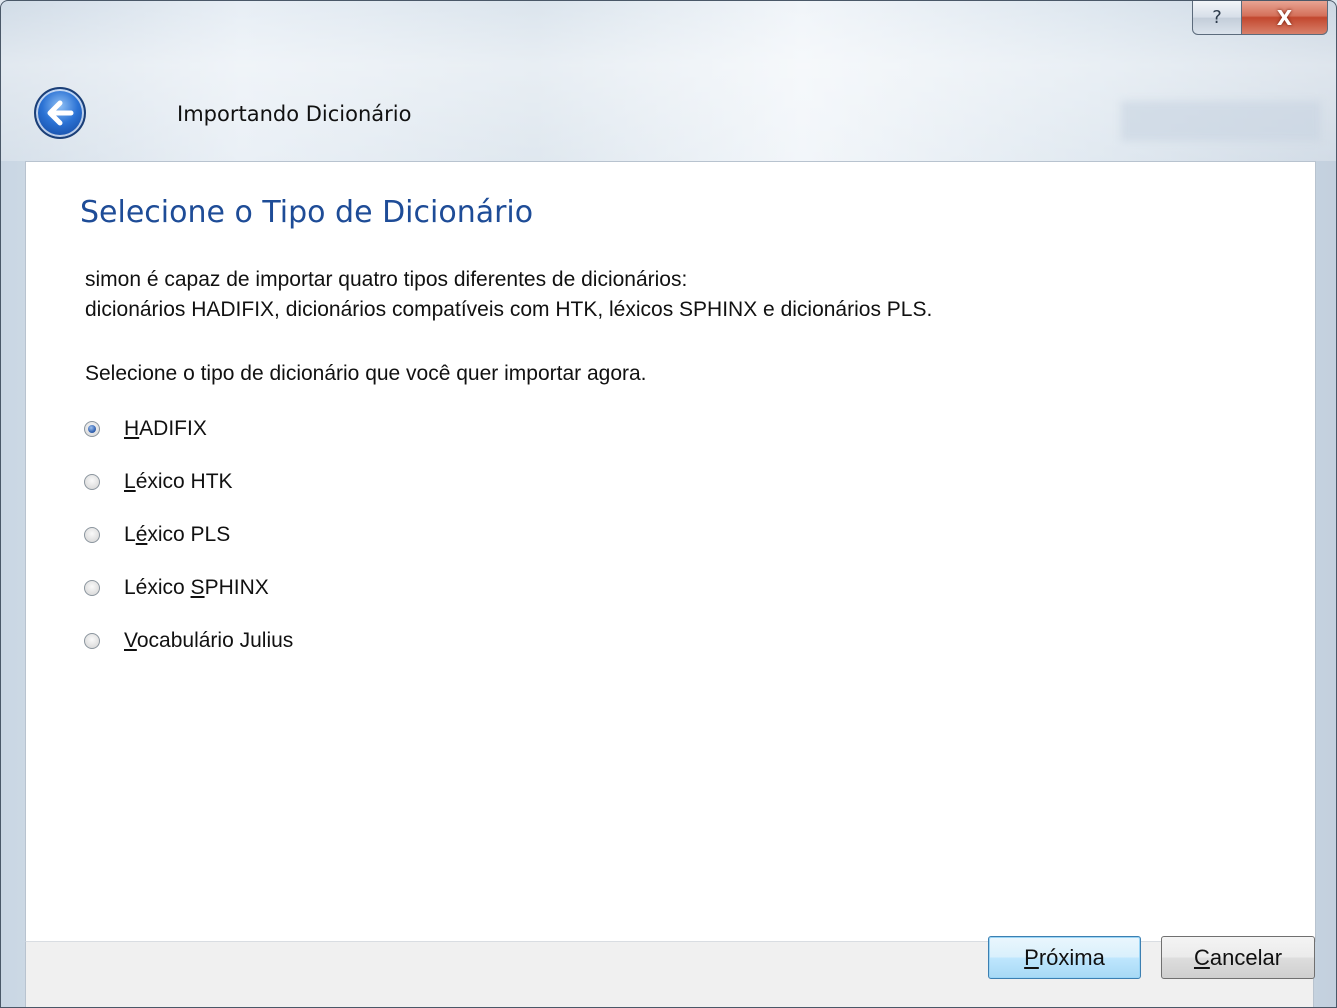  What do you see at coordinates (196, 587) in the screenshot?
I see `radio-label: Léxico SPHINX` at bounding box center [196, 587].